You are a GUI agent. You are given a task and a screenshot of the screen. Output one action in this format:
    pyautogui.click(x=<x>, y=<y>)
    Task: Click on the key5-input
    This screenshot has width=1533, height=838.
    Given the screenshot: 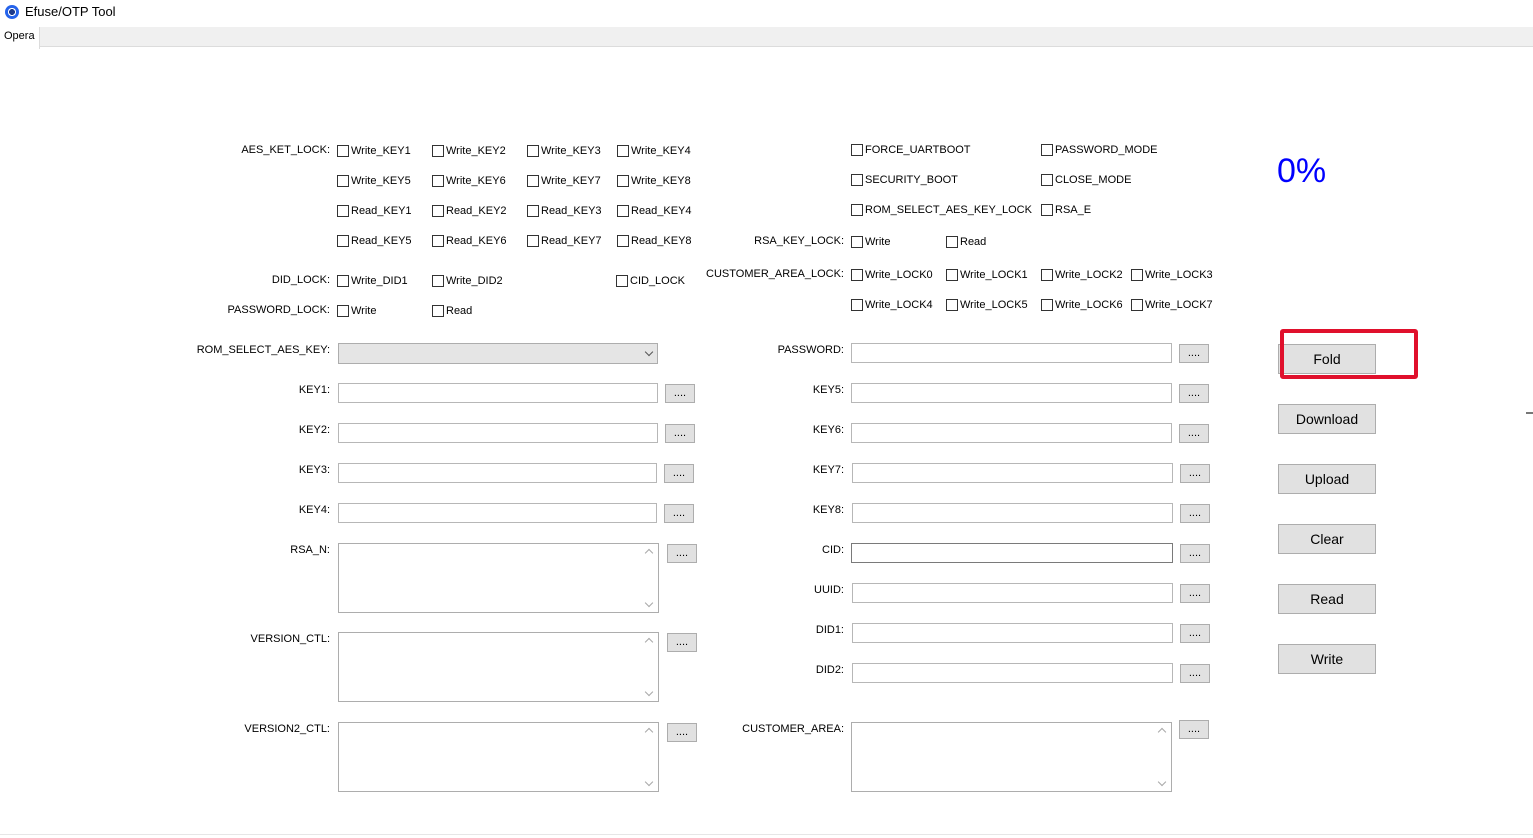 What is the action you would take?
    pyautogui.click(x=1011, y=393)
    